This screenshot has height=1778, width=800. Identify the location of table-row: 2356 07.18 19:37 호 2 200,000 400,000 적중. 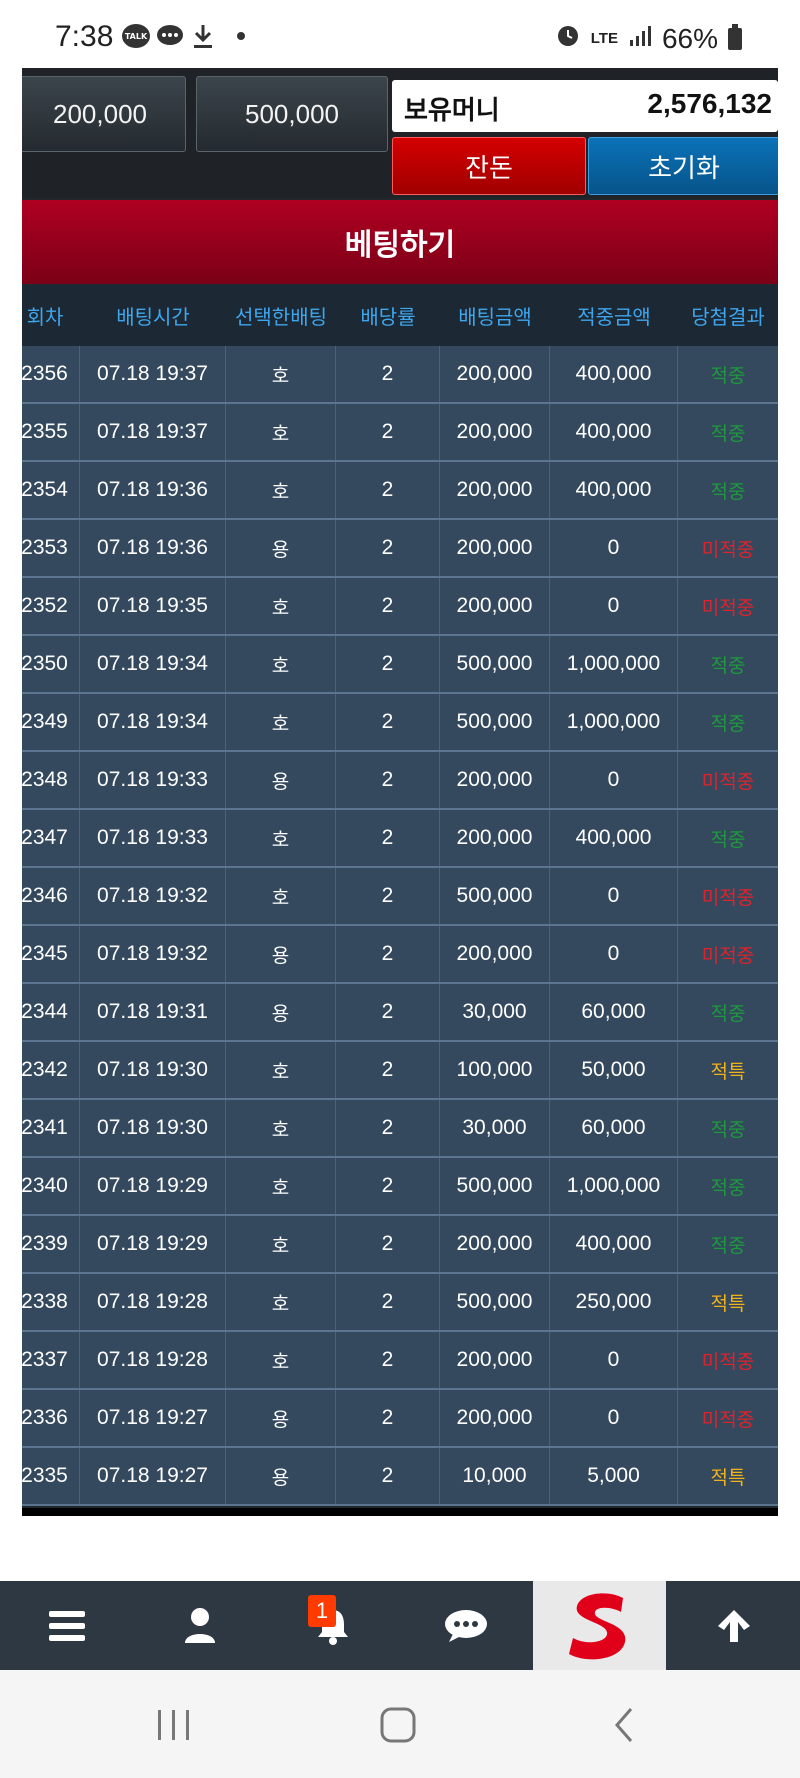
(400, 375).